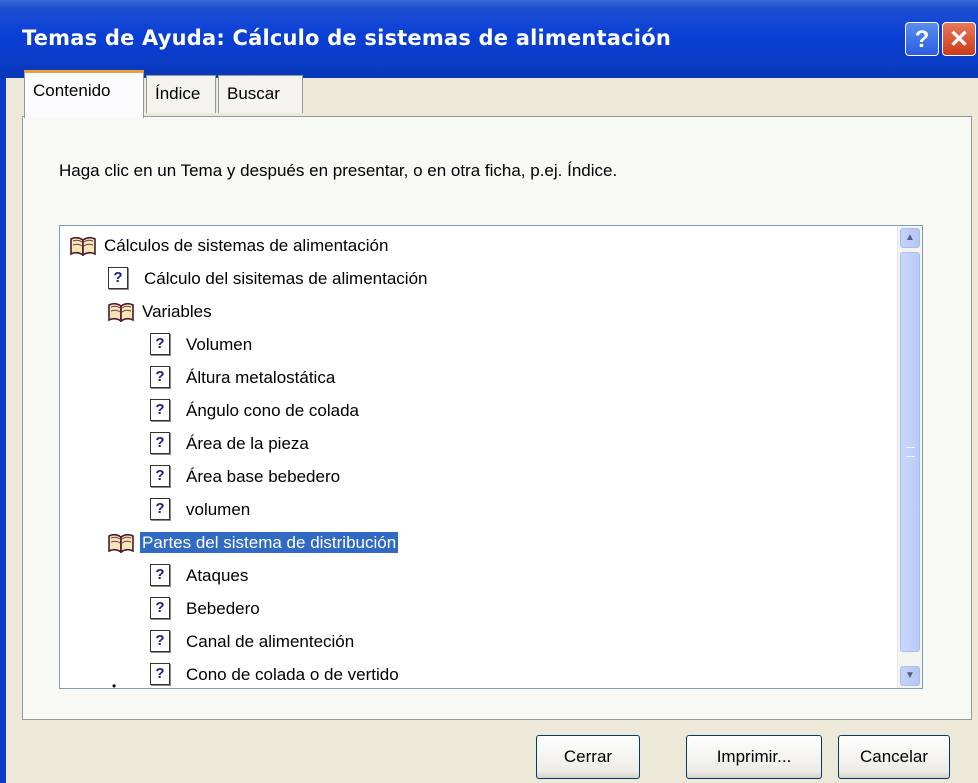  I want to click on chevron-down-icon: ▼, so click(910, 675).